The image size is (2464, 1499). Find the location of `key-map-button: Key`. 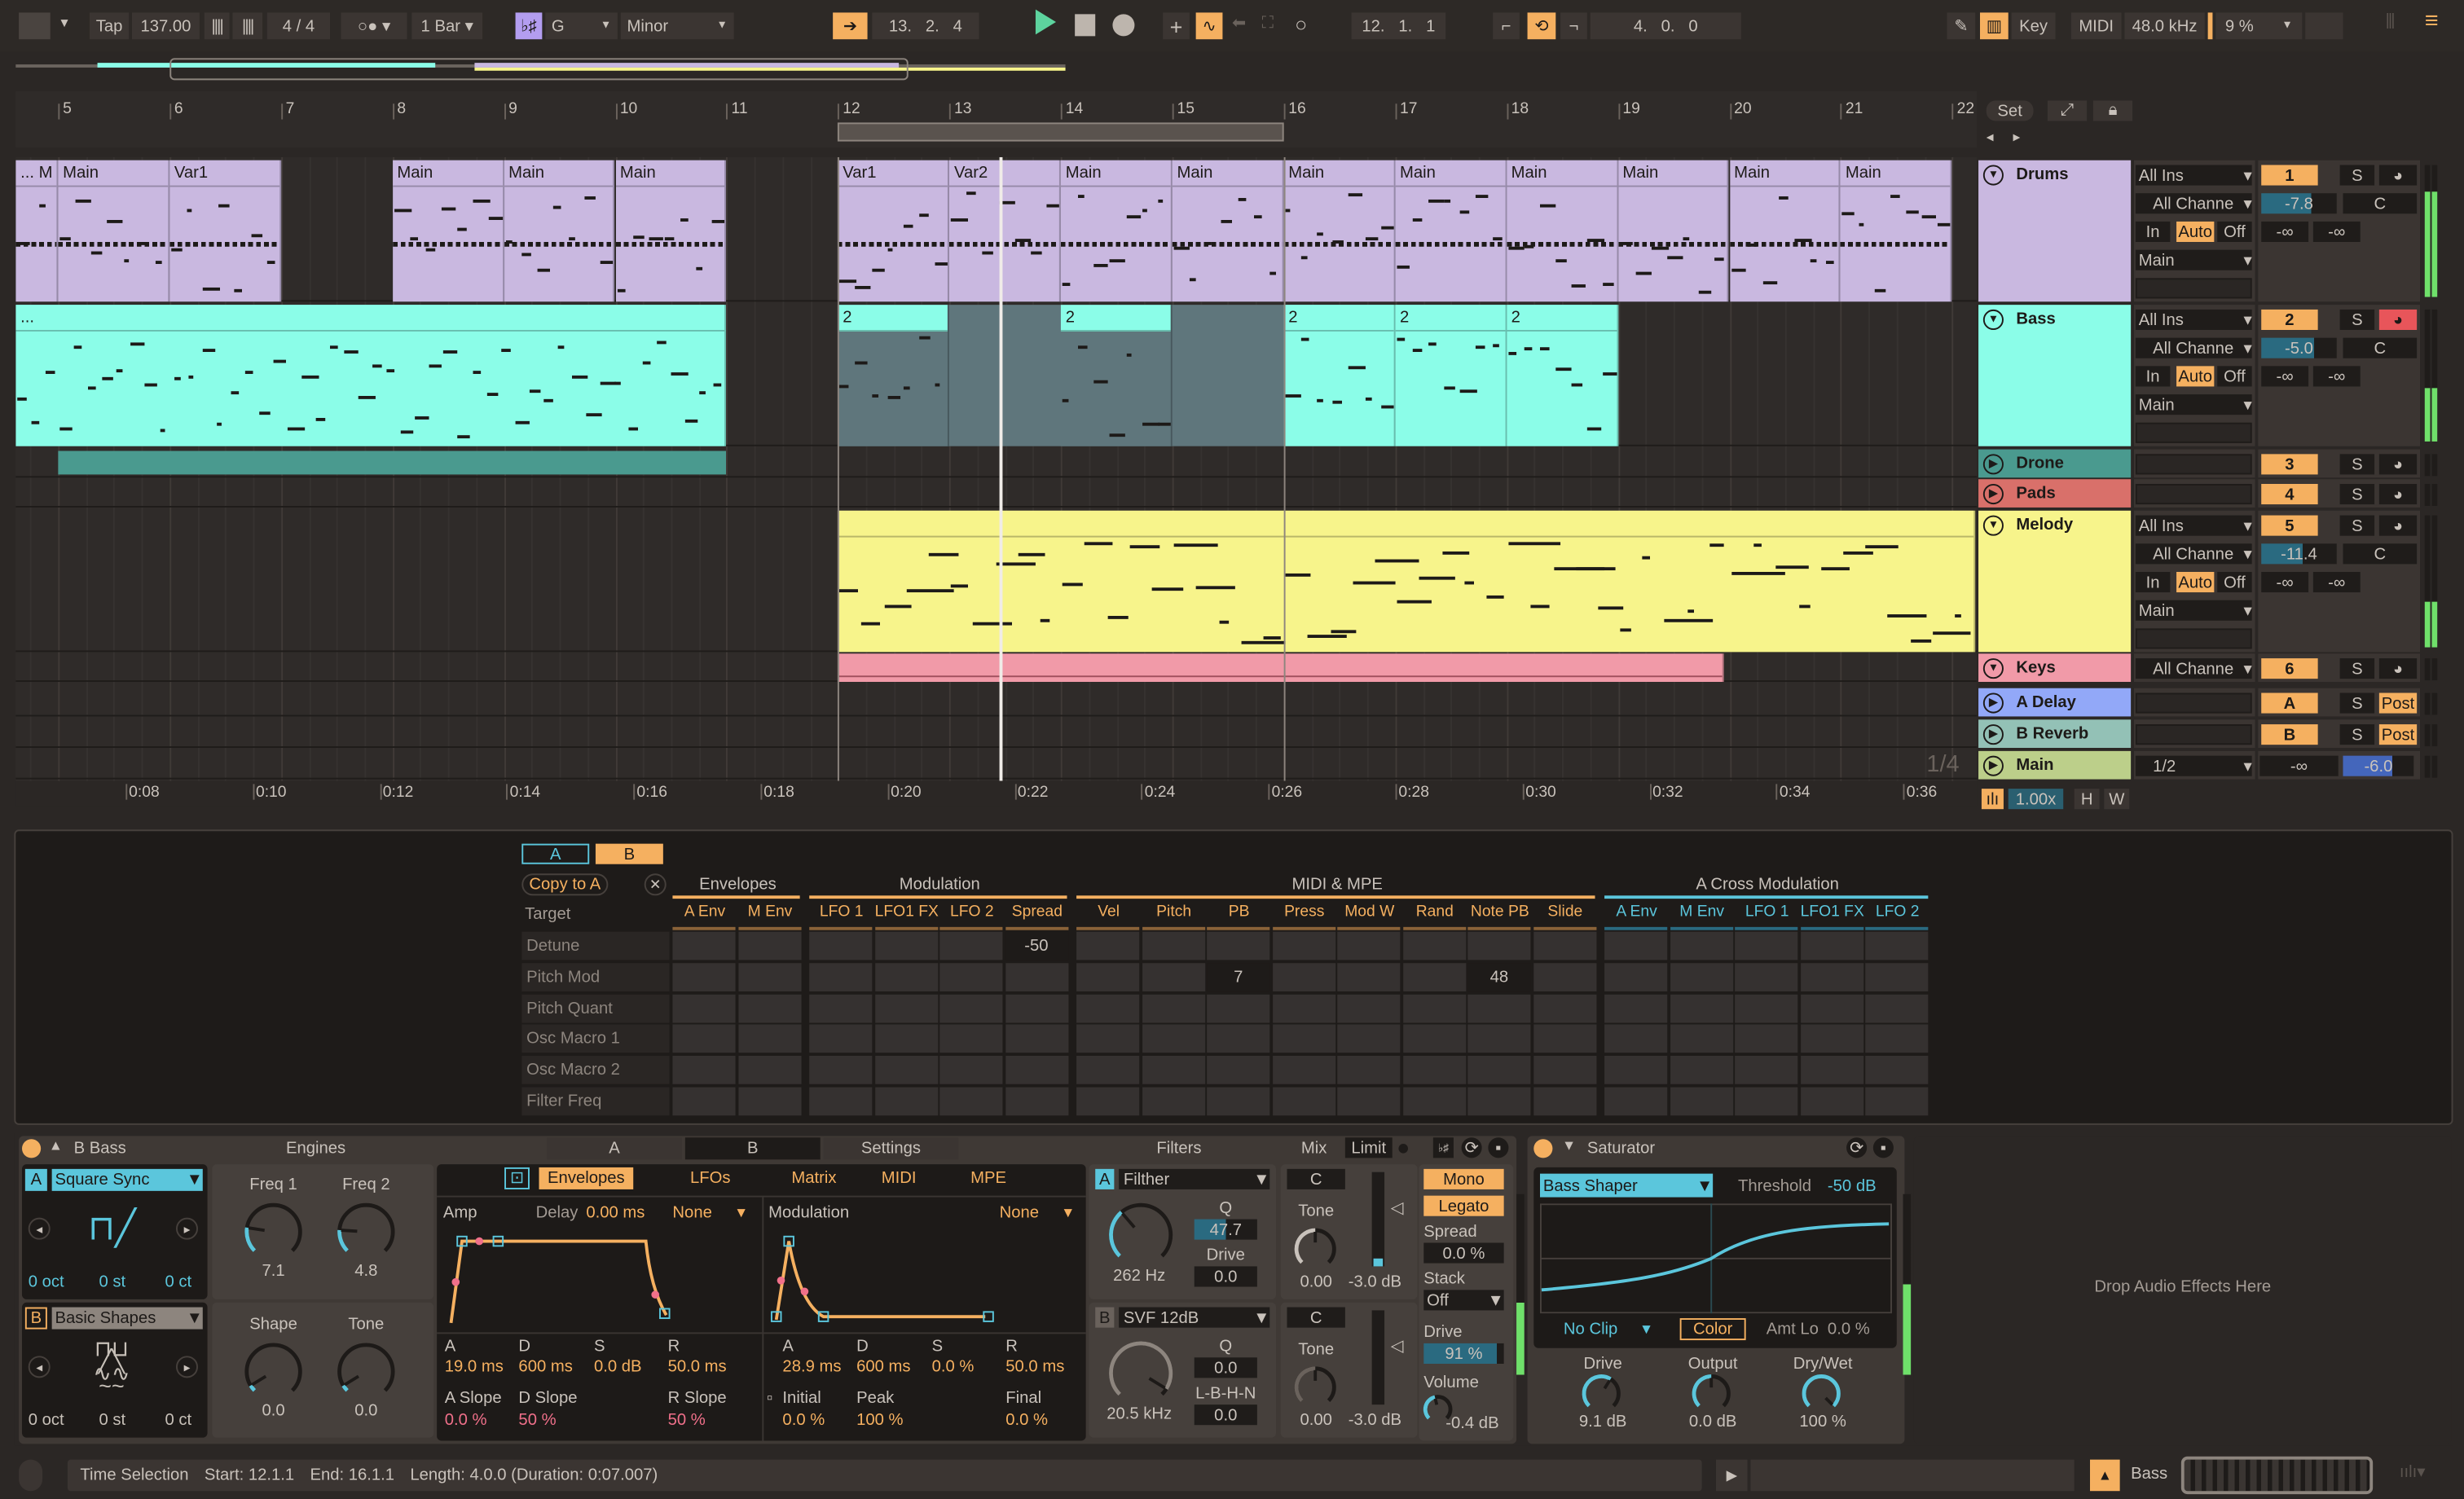

key-map-button: Key is located at coordinates (2033, 26).